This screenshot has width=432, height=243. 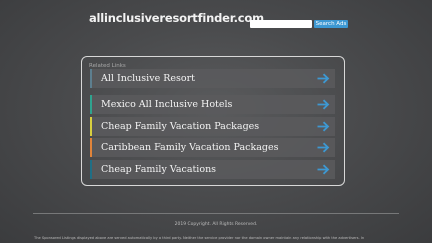 What do you see at coordinates (331, 24) in the screenshot?
I see `search-button: Search Ads` at bounding box center [331, 24].